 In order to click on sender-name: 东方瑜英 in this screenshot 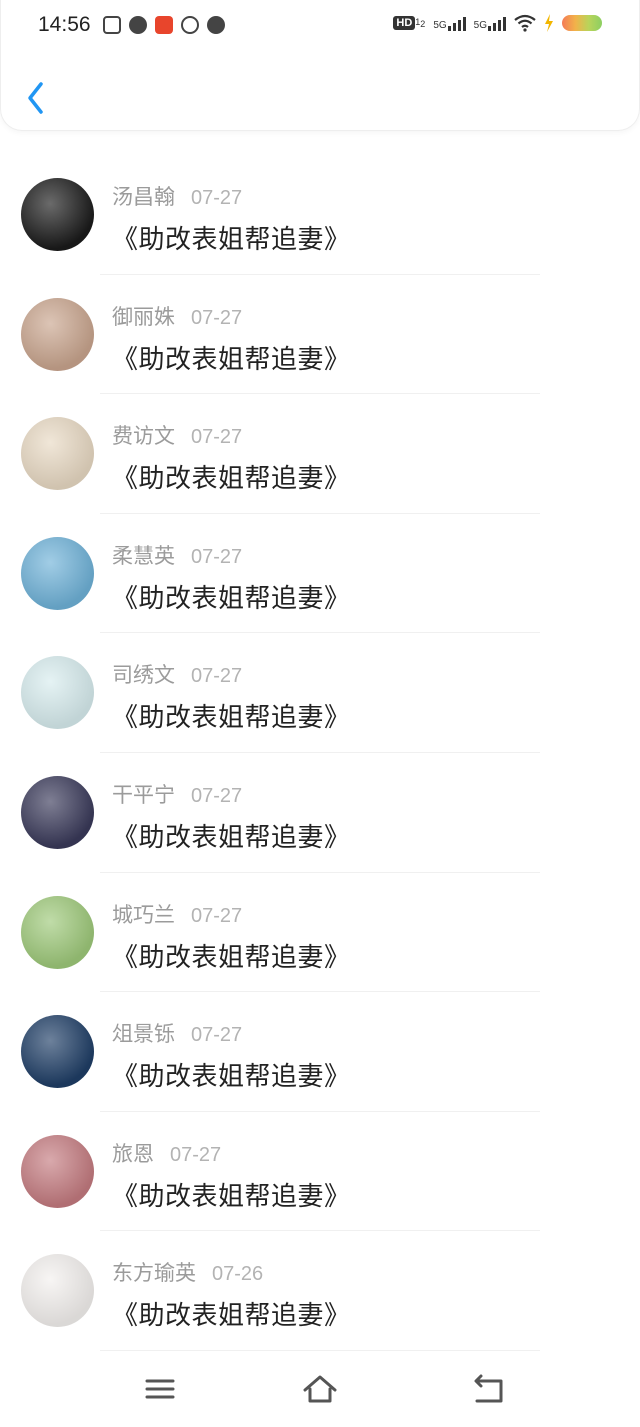, I will do `click(154, 1273)`.